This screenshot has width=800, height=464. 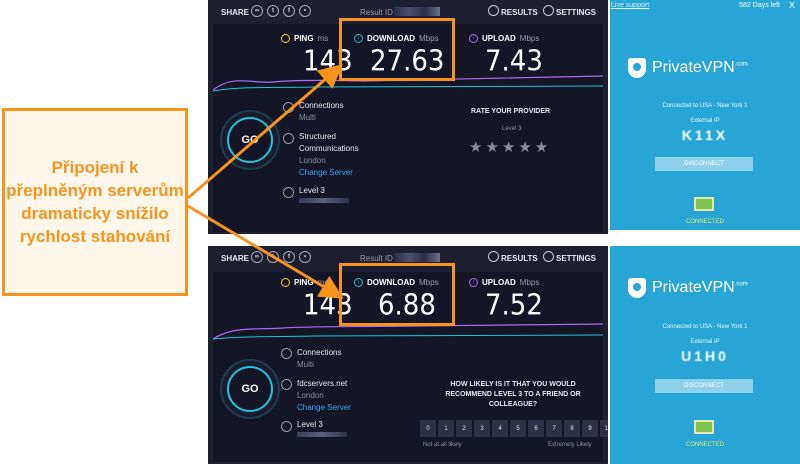 I want to click on live-support-link: Live support, so click(x=630, y=5).